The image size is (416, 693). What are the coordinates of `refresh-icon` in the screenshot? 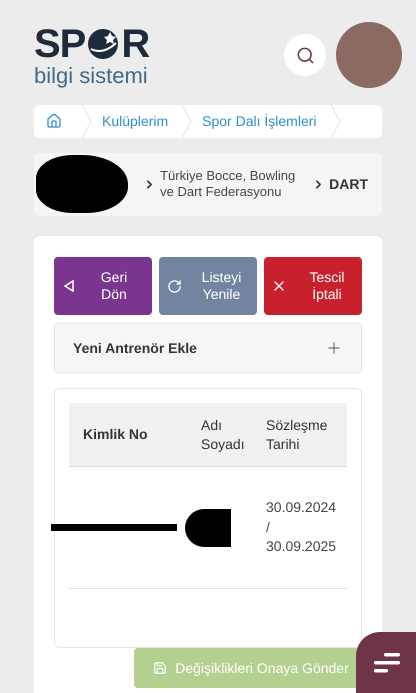 It's located at (174, 286).